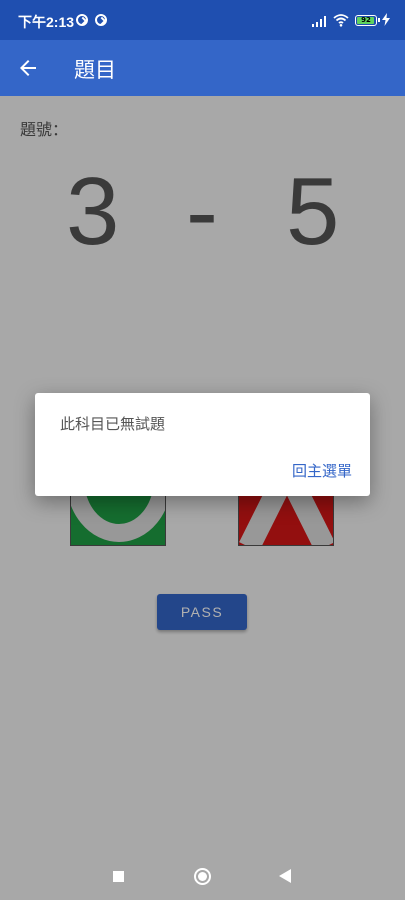 The width and height of the screenshot is (405, 900). Describe the element at coordinates (113, 424) in the screenshot. I see `dialog-message: 此科目已無試題` at that location.